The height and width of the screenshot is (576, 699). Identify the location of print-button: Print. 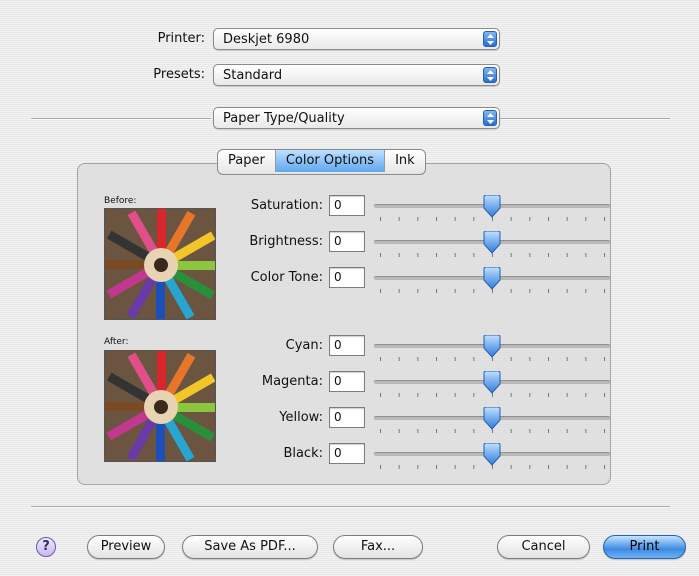
(644, 547).